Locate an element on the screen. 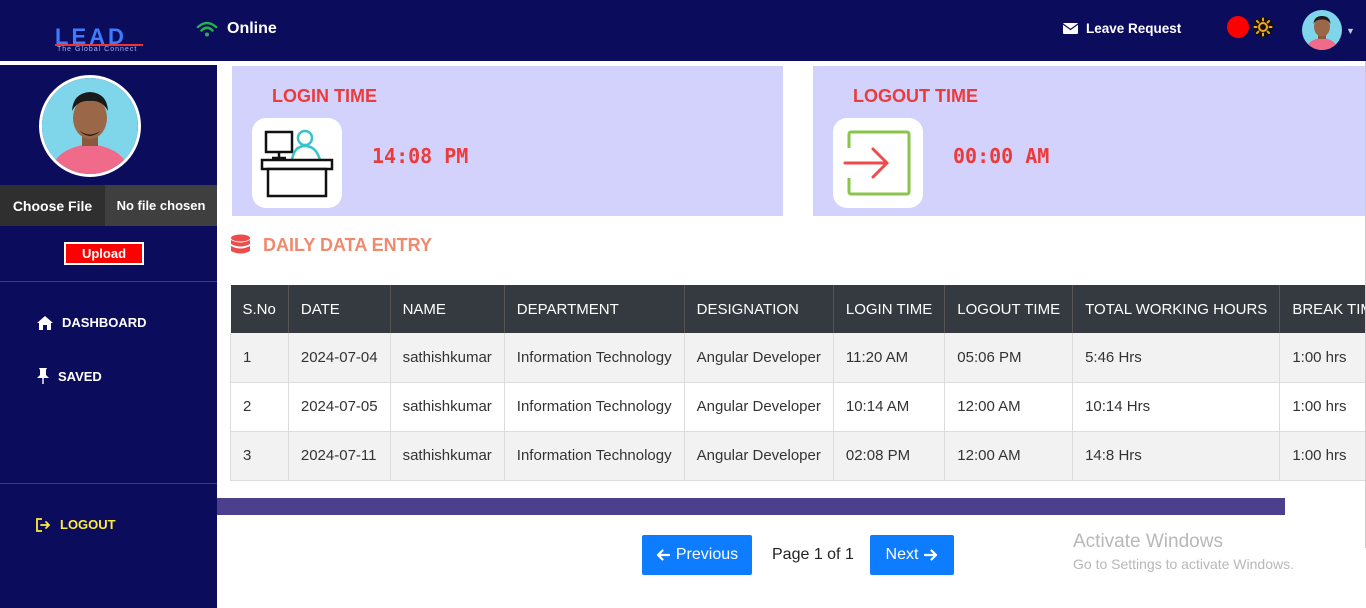 This screenshot has height=608, width=1366. login-icon-box is located at coordinates (297, 163).